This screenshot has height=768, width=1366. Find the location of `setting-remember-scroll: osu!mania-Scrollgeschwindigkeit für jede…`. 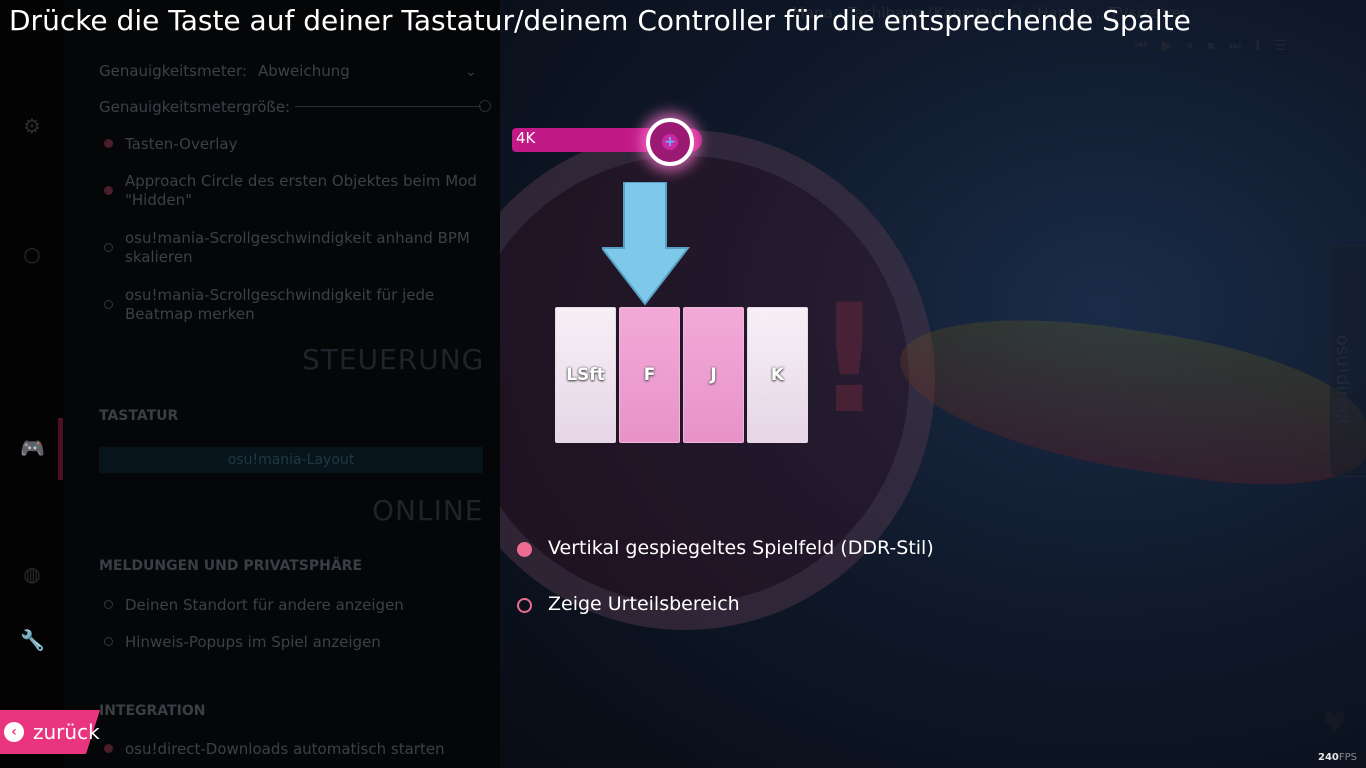

setting-remember-scroll: osu!mania-Scrollgeschwindigkeit für jede… is located at coordinates (280, 304).